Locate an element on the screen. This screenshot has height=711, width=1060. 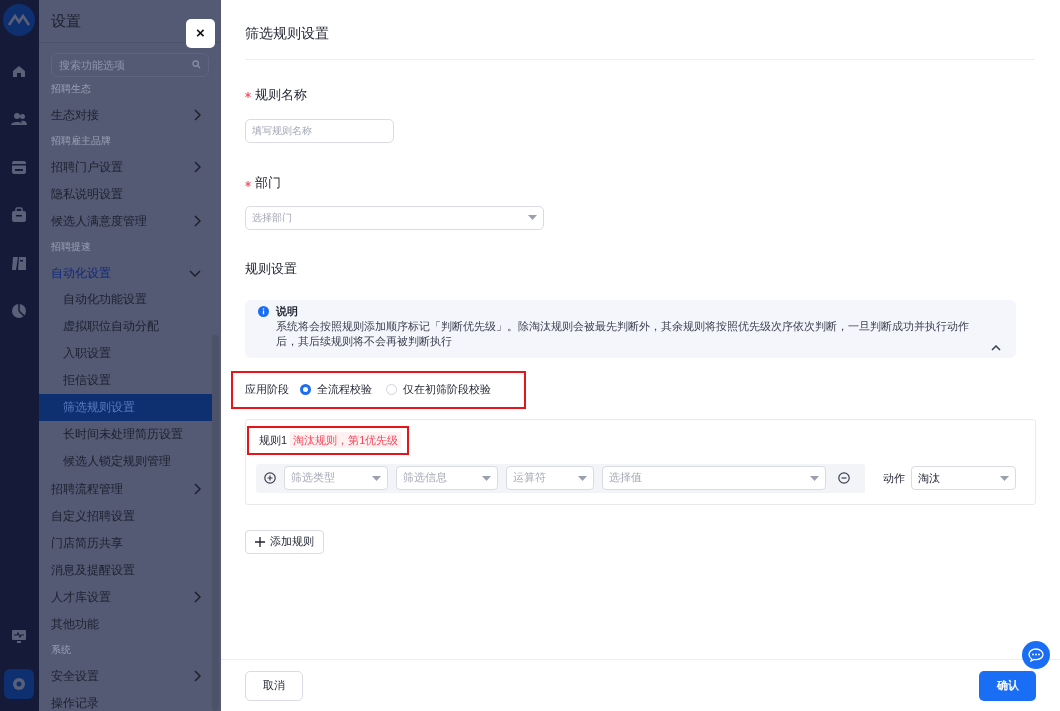
add-rule-button: 添加规则 is located at coordinates (284, 541).